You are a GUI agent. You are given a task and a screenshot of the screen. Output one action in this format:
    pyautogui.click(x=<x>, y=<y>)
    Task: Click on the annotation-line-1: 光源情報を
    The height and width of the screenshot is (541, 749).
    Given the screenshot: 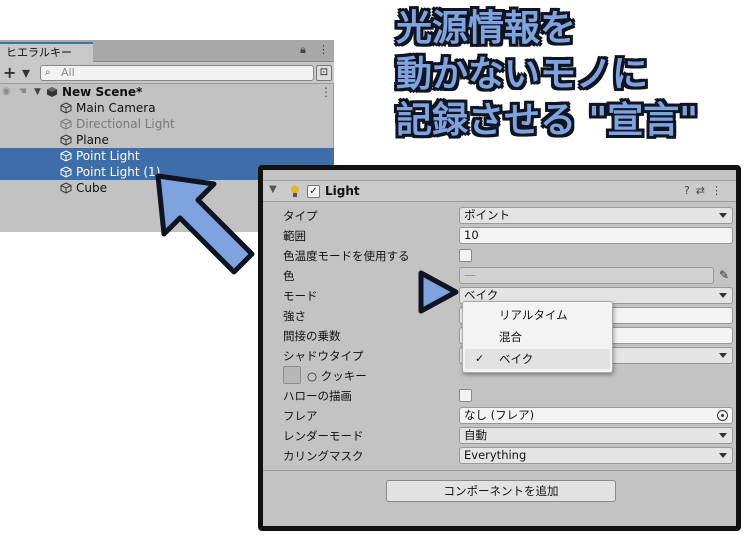 What is the action you would take?
    pyautogui.click(x=486, y=28)
    